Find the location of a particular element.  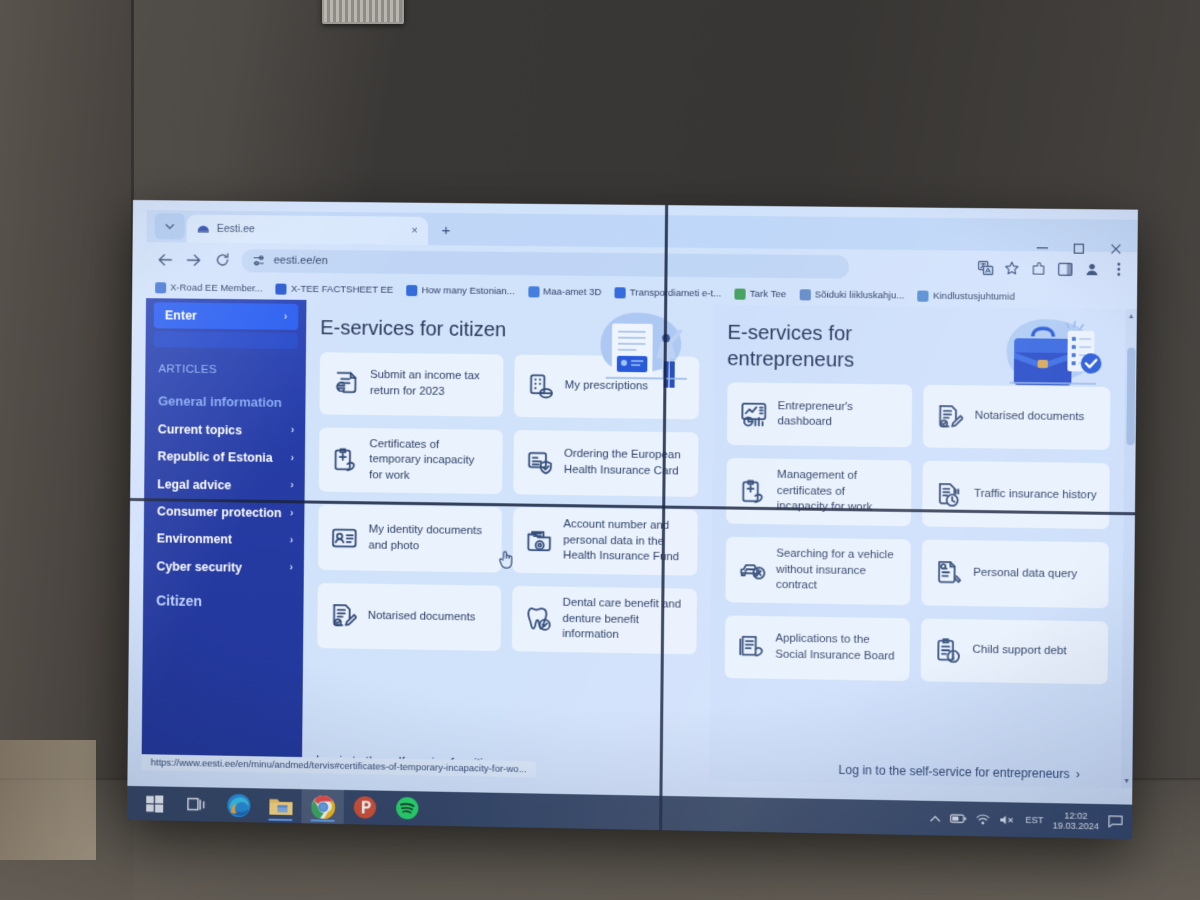

clock-date: 19.03.2024 is located at coordinates (1076, 826).